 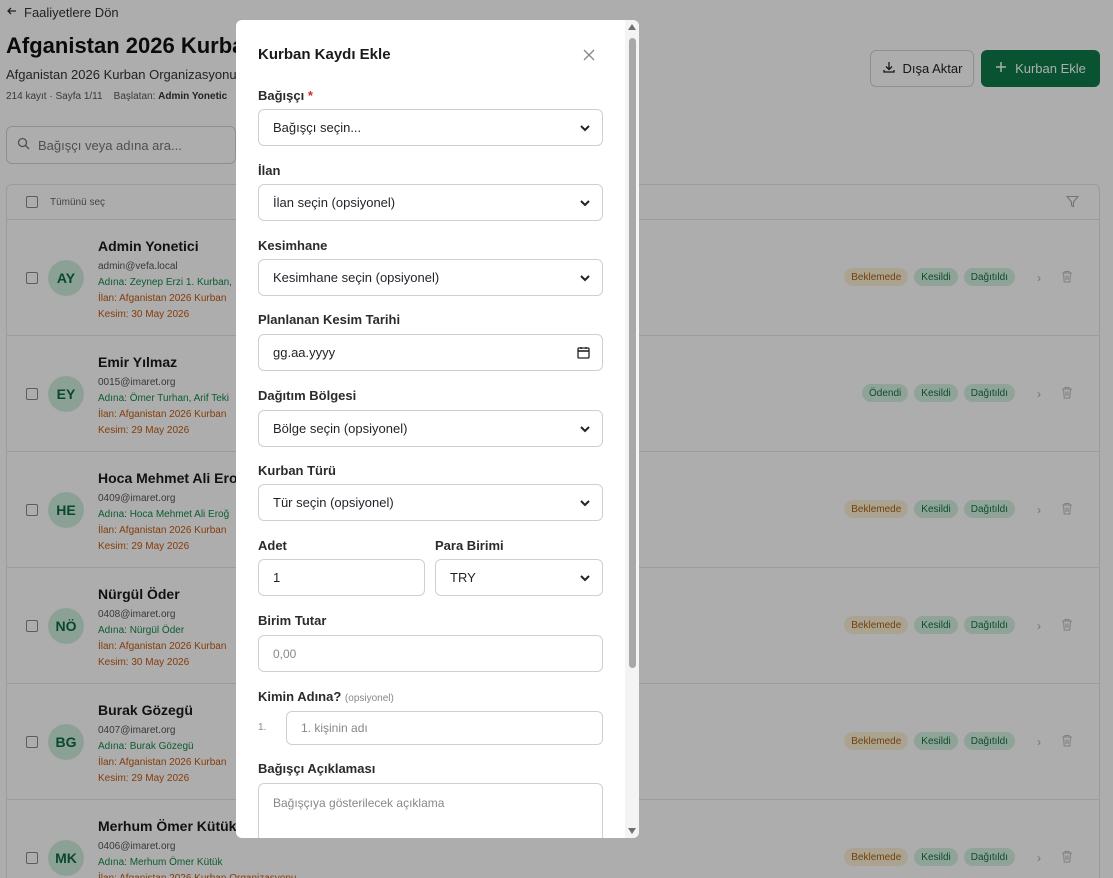 What do you see at coordinates (463, 577) in the screenshot?
I see `currency-select-value: TRY` at bounding box center [463, 577].